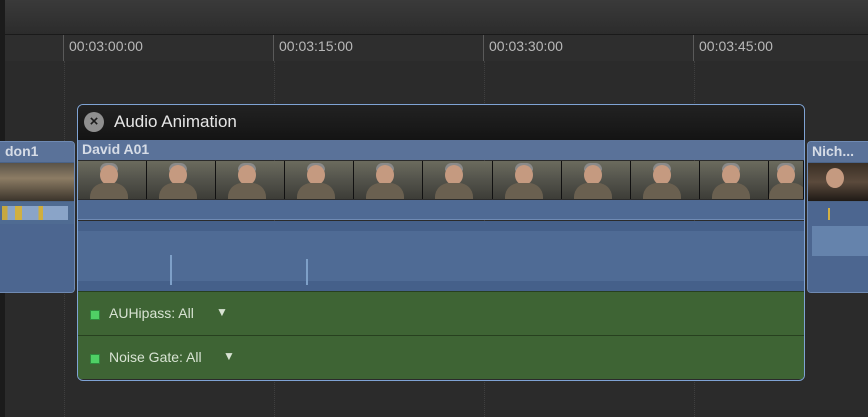 The image size is (868, 417). What do you see at coordinates (441, 313) in the screenshot?
I see `effect-row-auhipass: AUHipass: All ▼` at bounding box center [441, 313].